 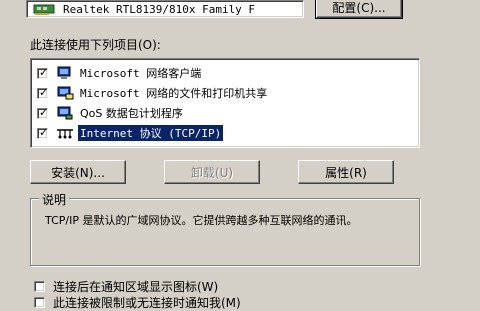 What do you see at coordinates (65, 113) in the screenshot?
I see `qos-icon` at bounding box center [65, 113].